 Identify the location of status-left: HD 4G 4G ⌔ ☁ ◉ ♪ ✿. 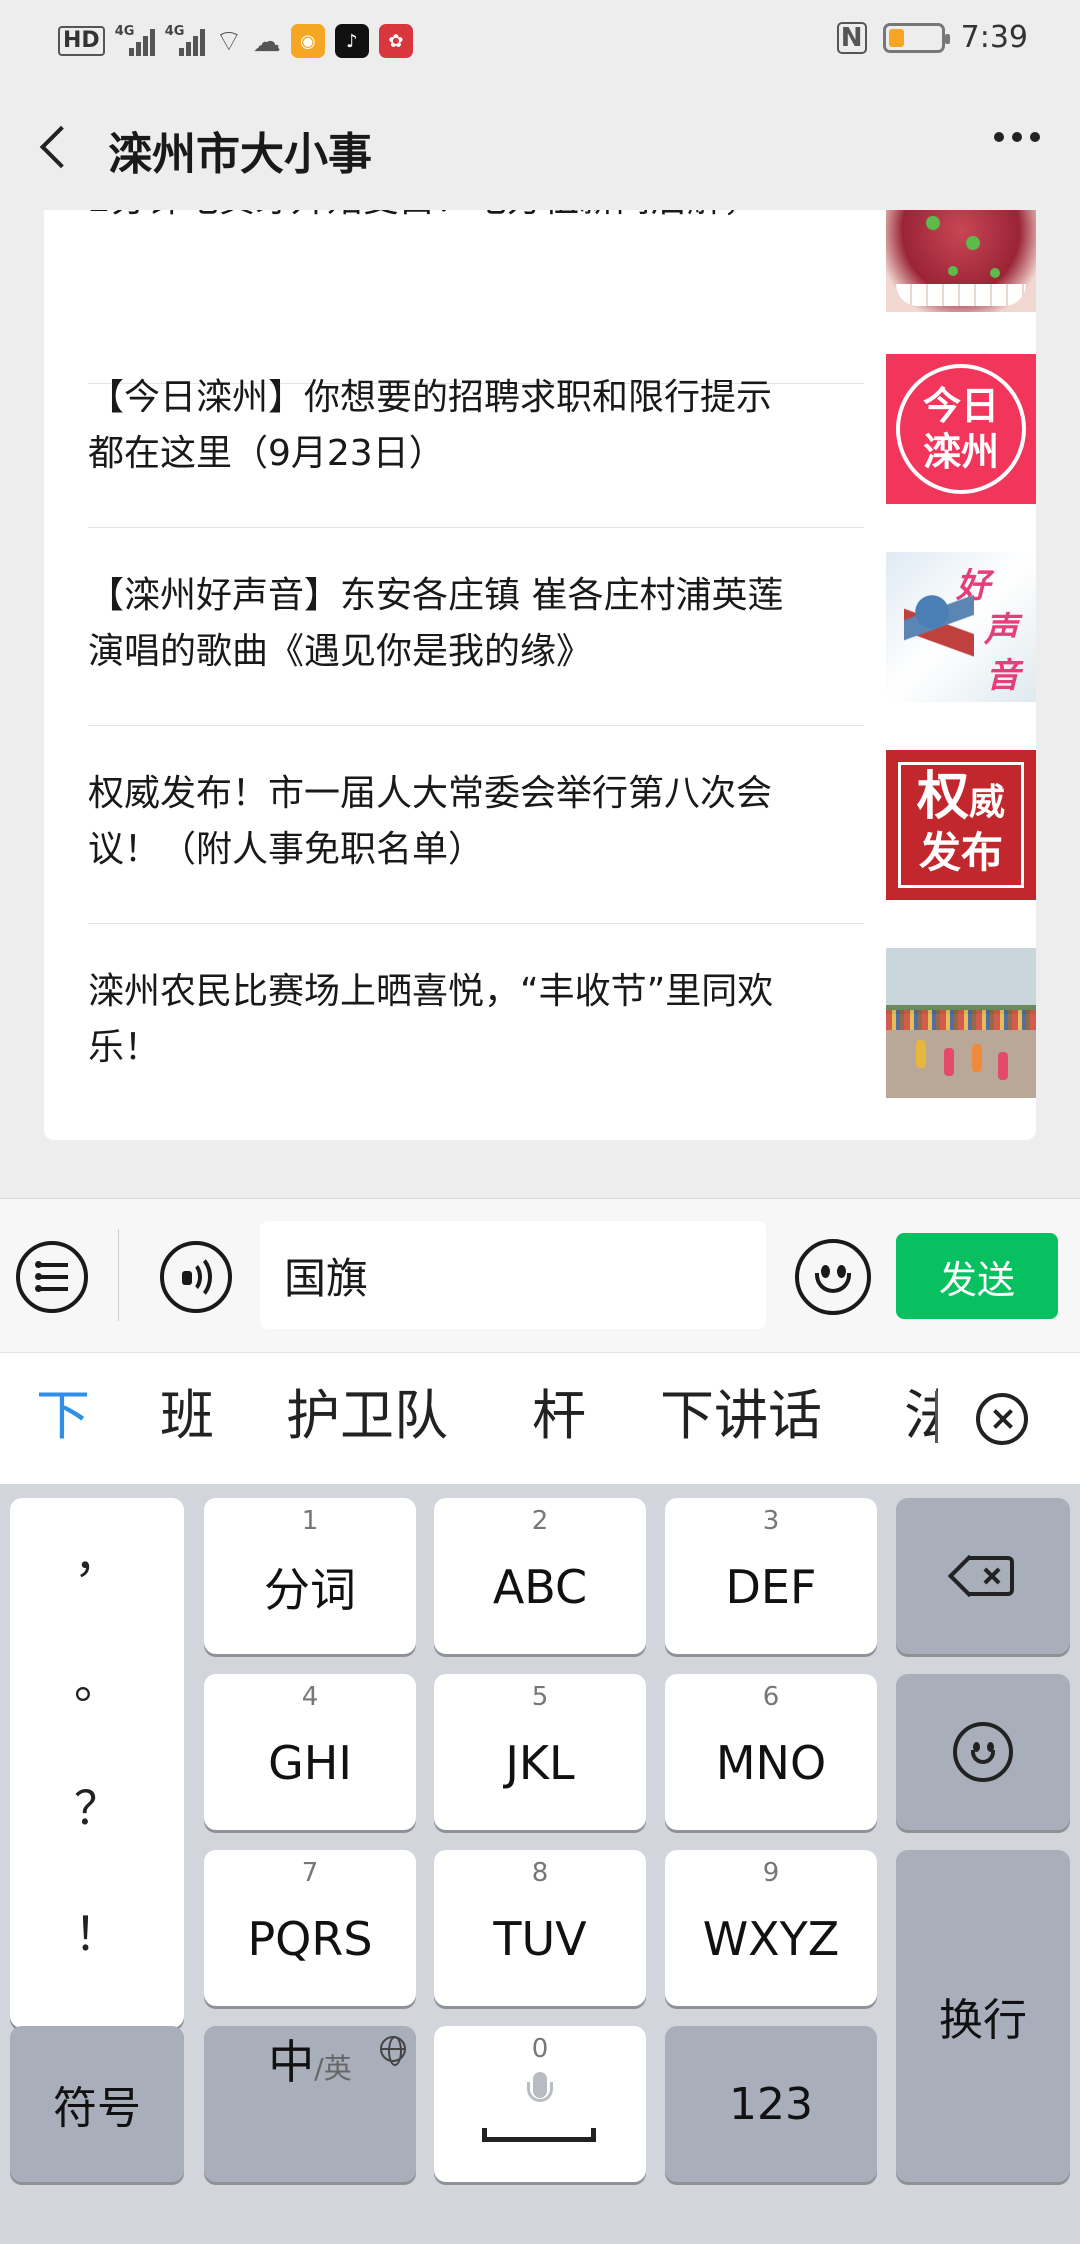
(235, 41).